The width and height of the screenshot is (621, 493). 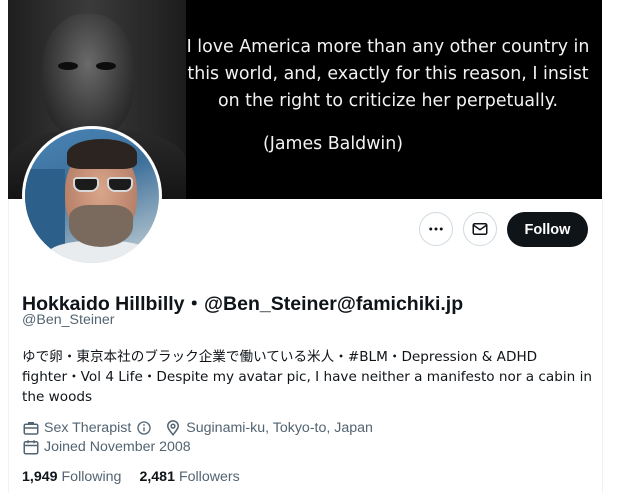 What do you see at coordinates (157, 477) in the screenshot?
I see `followers-count: 2,481` at bounding box center [157, 477].